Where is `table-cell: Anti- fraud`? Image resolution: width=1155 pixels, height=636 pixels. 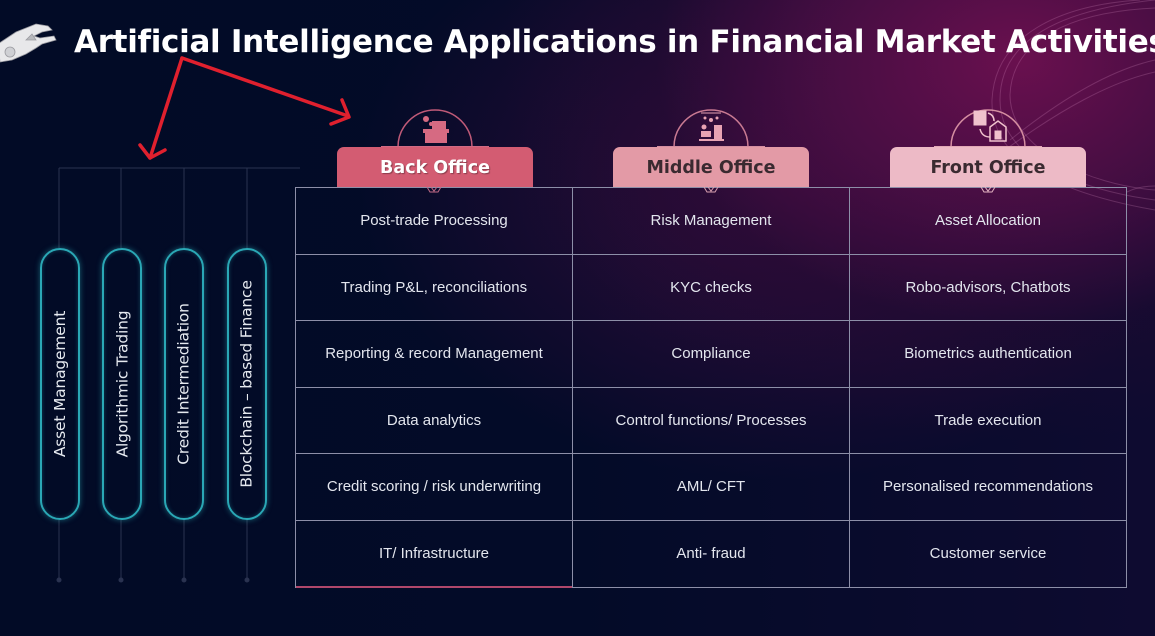 table-cell: Anti- fraud is located at coordinates (711, 553).